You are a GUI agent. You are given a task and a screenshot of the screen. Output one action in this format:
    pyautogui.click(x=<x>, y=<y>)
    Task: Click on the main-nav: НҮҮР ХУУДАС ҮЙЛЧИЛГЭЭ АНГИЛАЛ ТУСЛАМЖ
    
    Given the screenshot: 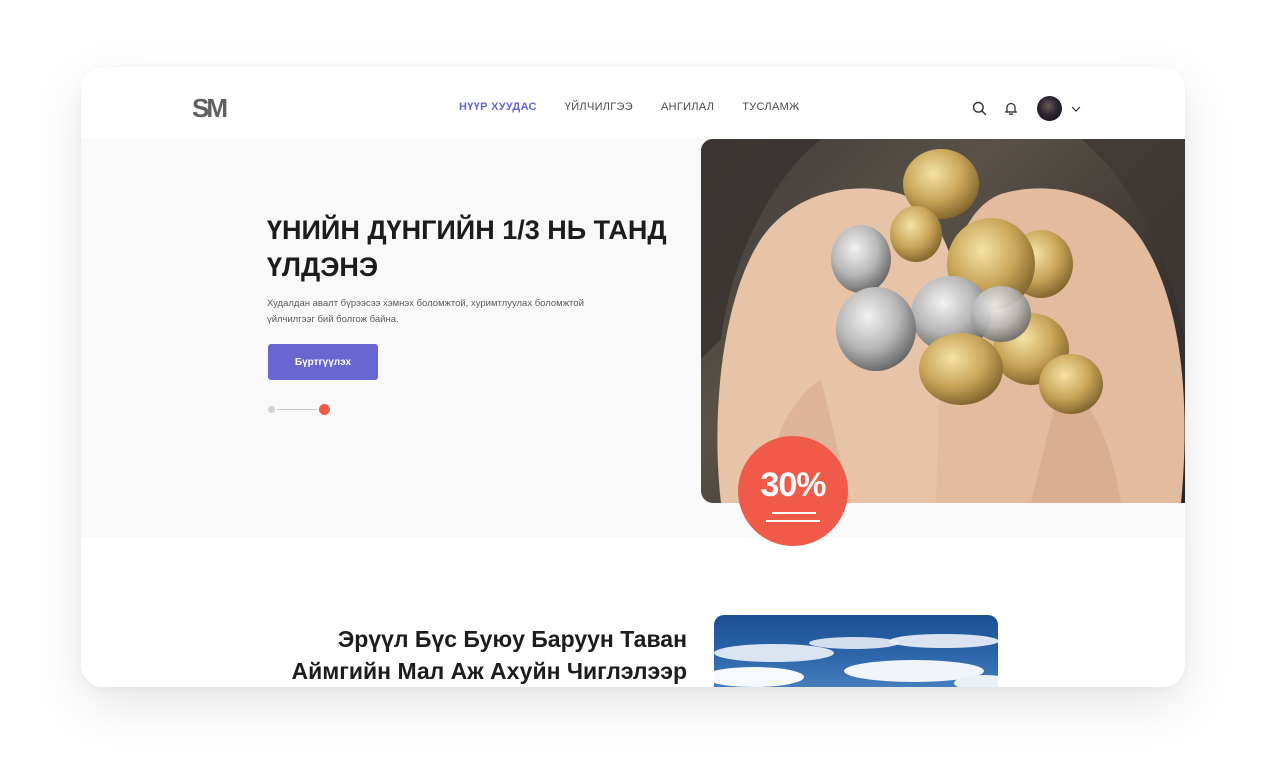 What is the action you would take?
    pyautogui.click(x=643, y=107)
    